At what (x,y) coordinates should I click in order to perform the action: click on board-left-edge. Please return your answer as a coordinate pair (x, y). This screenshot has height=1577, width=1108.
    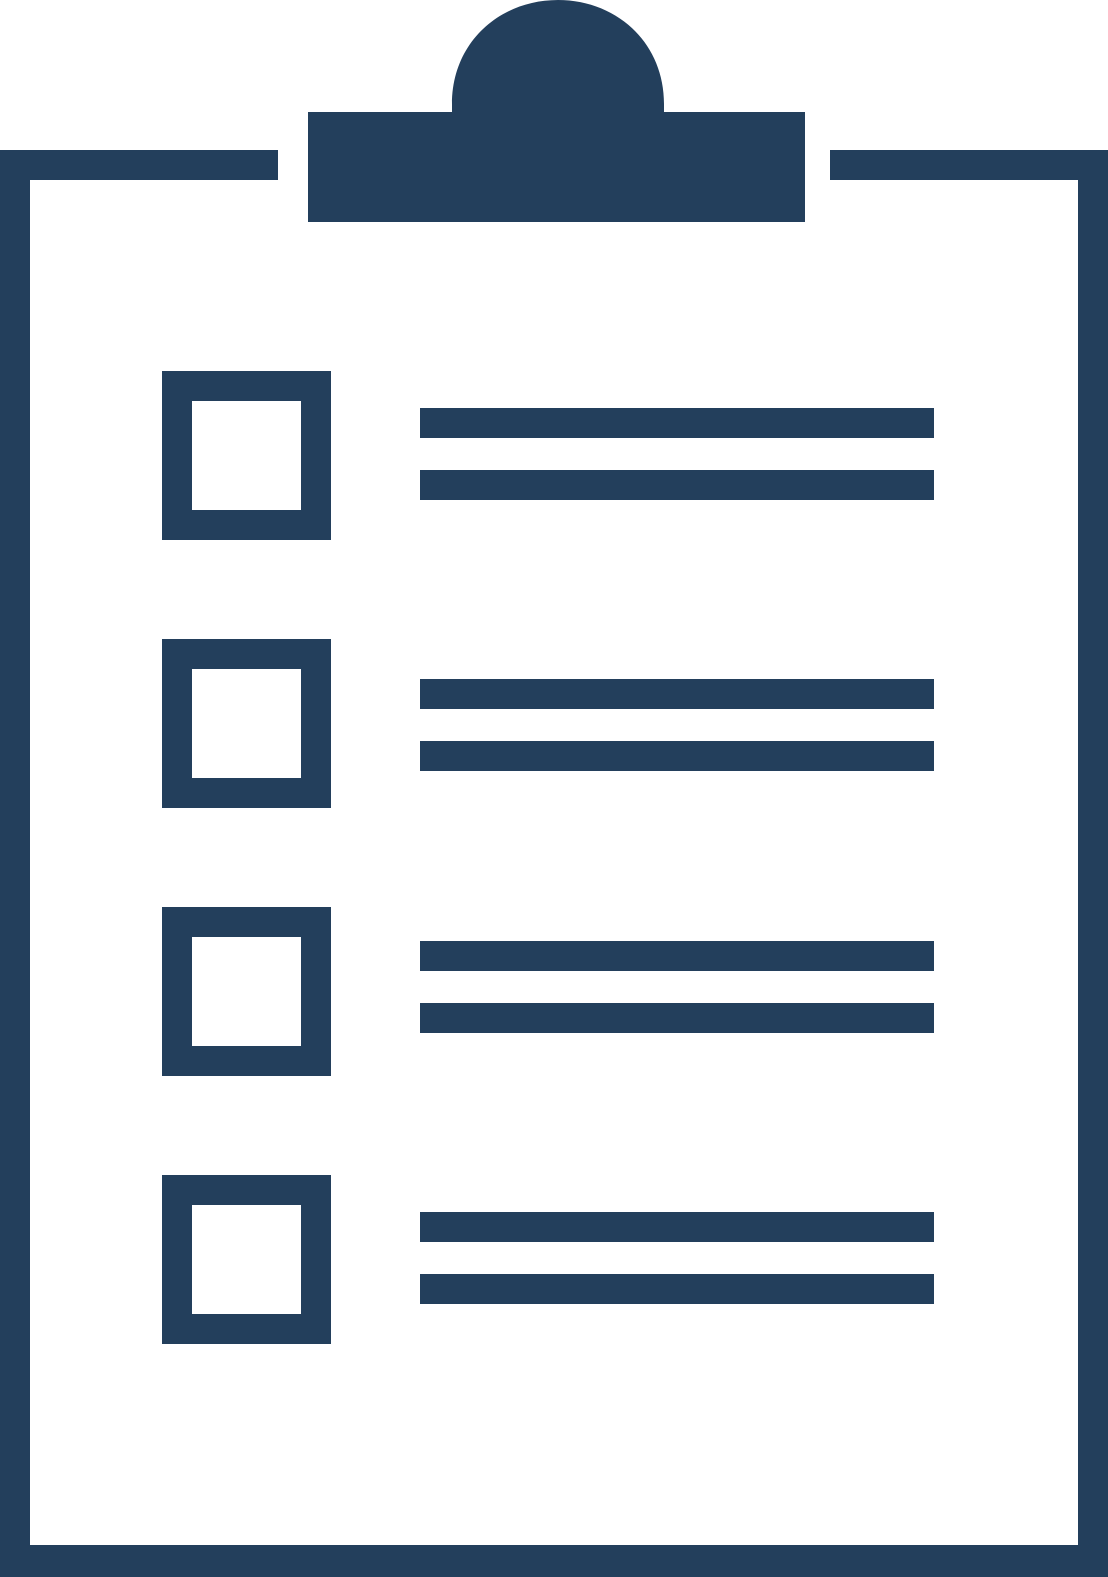
    Looking at the image, I should click on (15, 863).